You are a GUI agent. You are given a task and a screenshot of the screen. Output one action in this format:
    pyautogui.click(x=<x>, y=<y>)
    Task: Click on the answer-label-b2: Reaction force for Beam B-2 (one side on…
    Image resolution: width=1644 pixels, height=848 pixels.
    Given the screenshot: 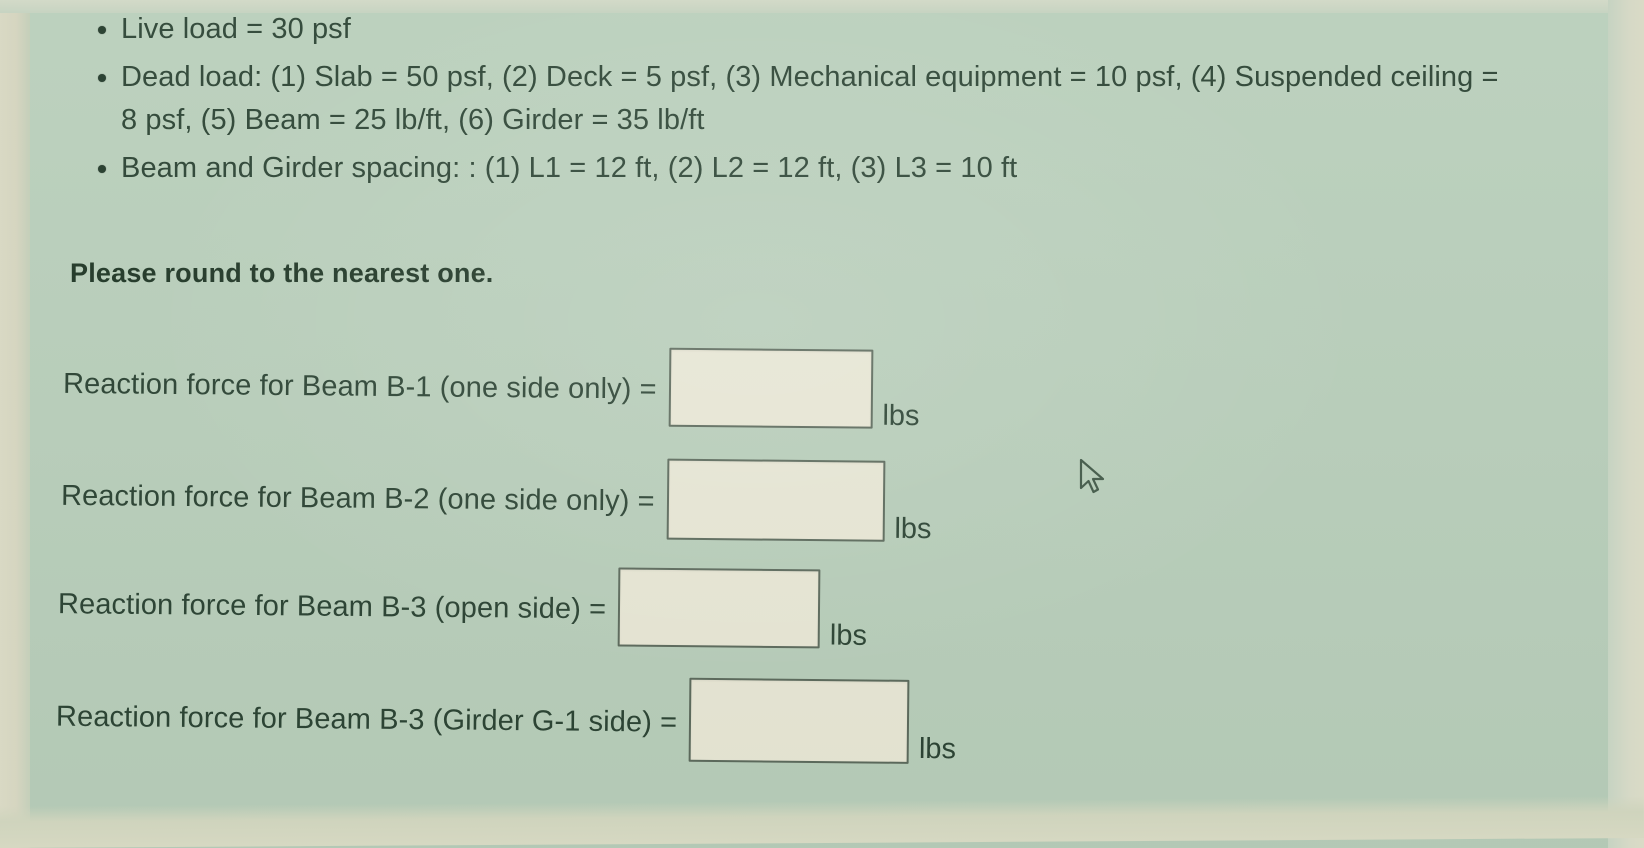 What is the action you would take?
    pyautogui.click(x=357, y=498)
    